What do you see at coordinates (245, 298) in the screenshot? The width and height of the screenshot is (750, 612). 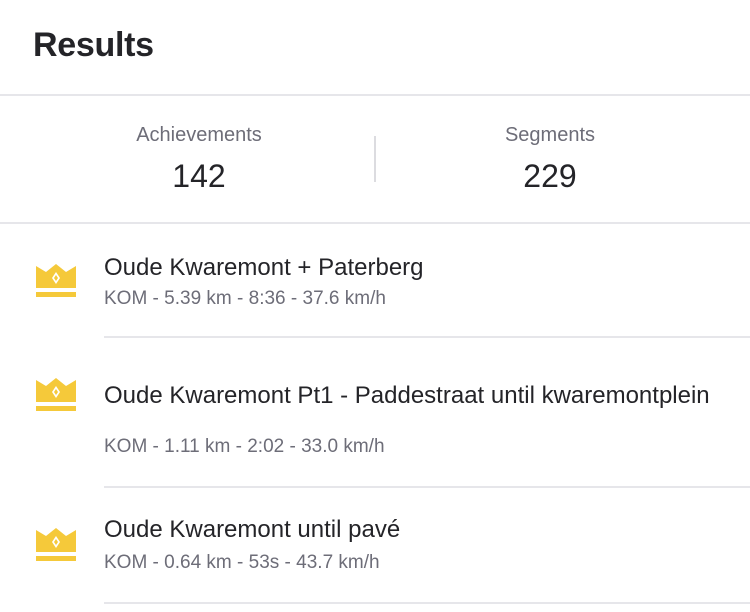 I see `segment-stats: KOM - 5.39 km - 8:36 - 37.6 km/h` at bounding box center [245, 298].